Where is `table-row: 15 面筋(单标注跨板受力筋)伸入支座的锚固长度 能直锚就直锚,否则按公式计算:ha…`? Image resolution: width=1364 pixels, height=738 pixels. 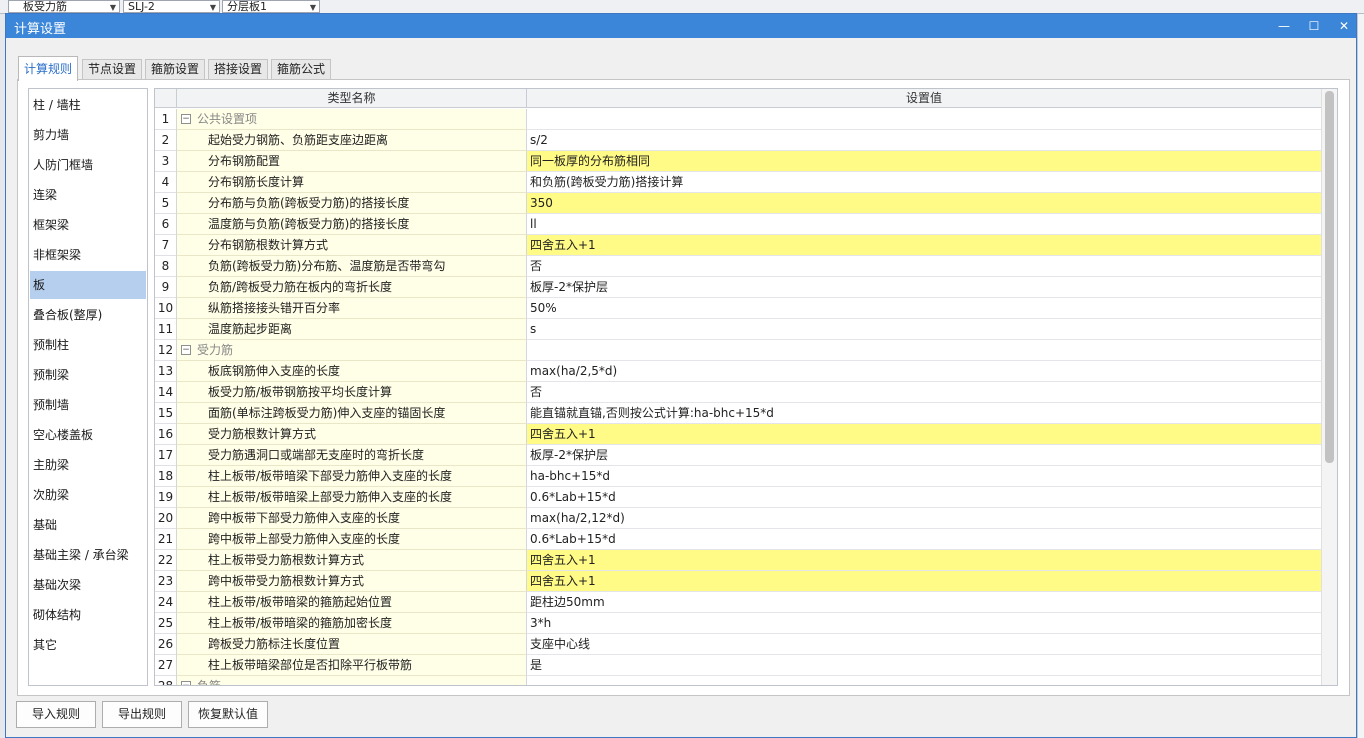
table-row: 15 面筋(单标注跨板受力筋)伸入支座的锚固长度 能直锚就直锚,否则按公式计算:ha… is located at coordinates (738, 413).